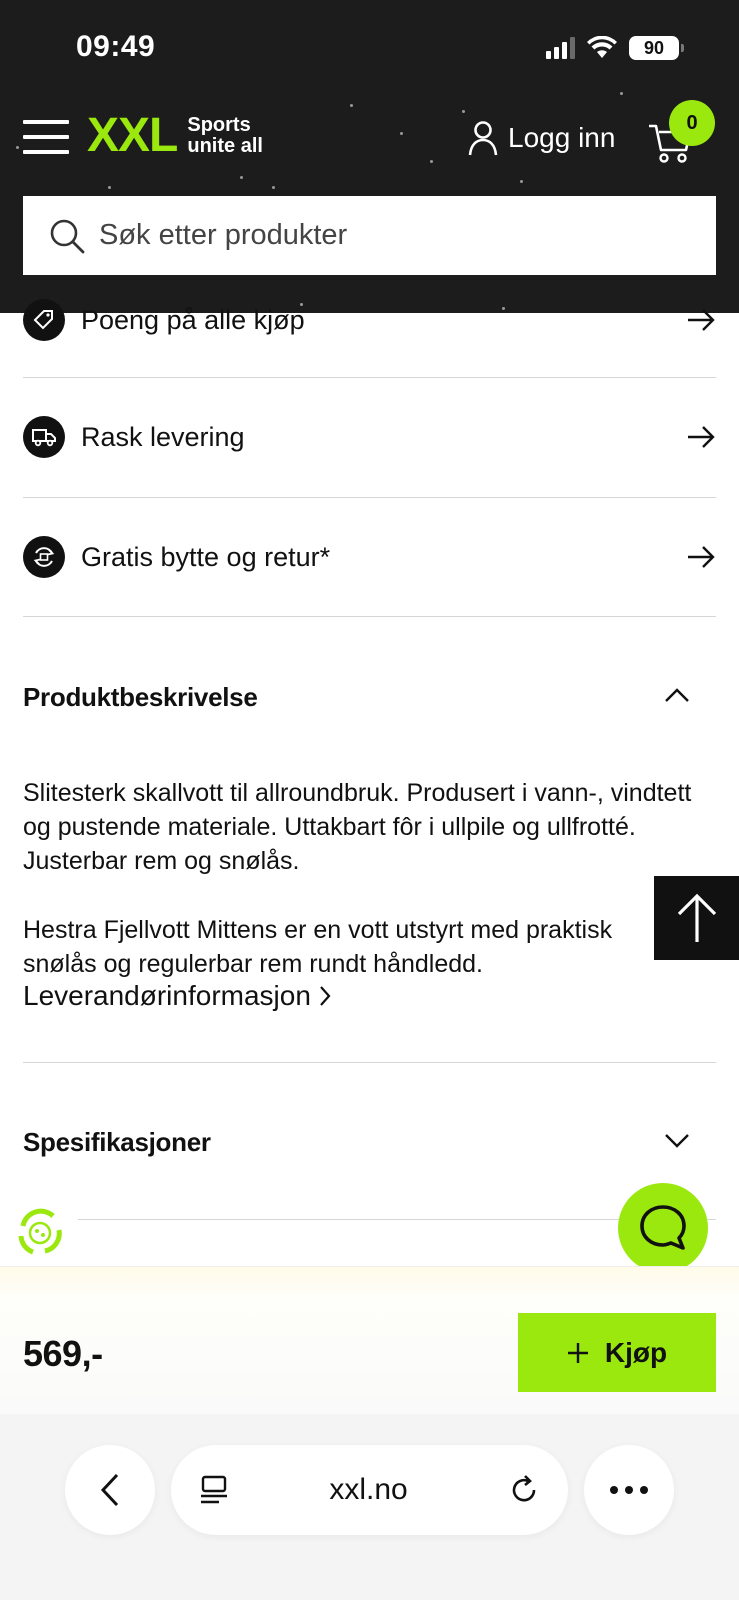 The height and width of the screenshot is (1600, 739). I want to click on battery-indicator: 90, so click(656, 48).